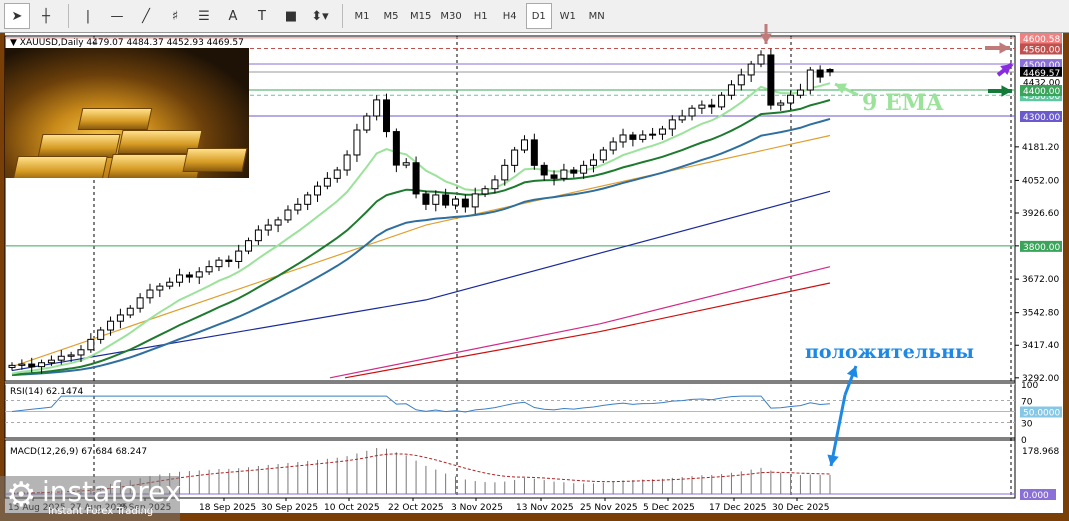  I want to click on price-label-4300.00: 4300.00, so click(1041, 118).